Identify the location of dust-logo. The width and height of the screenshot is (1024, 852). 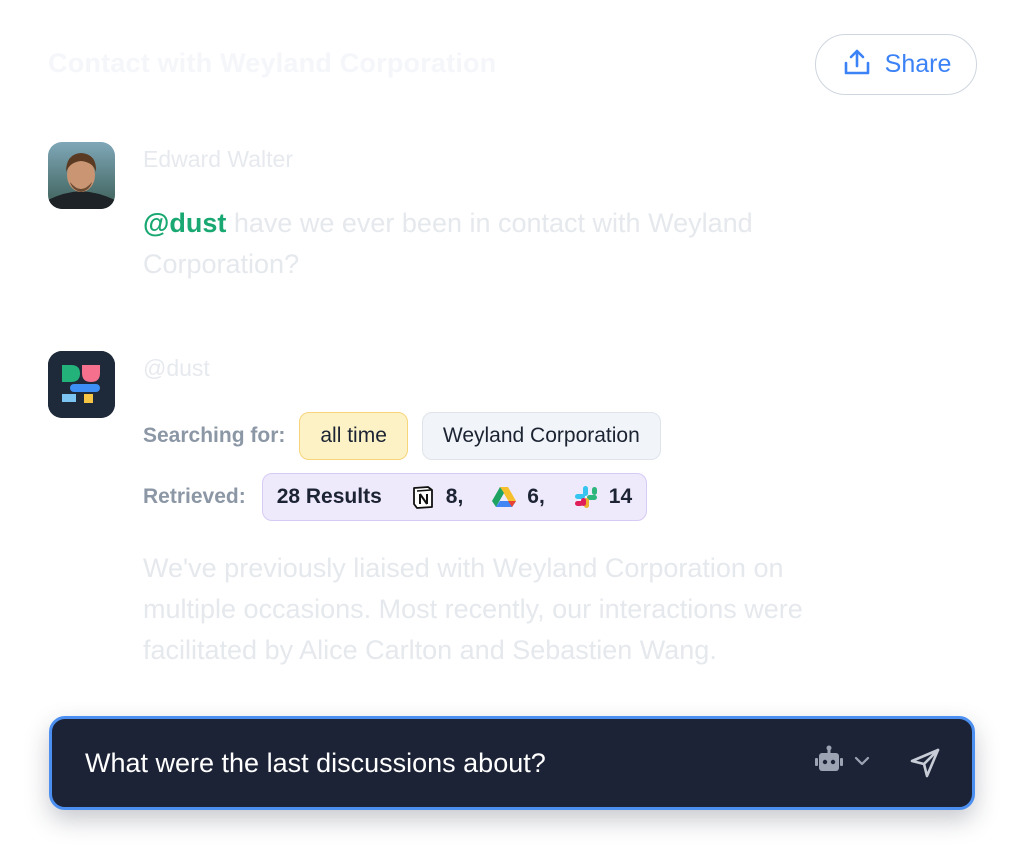
(81, 384).